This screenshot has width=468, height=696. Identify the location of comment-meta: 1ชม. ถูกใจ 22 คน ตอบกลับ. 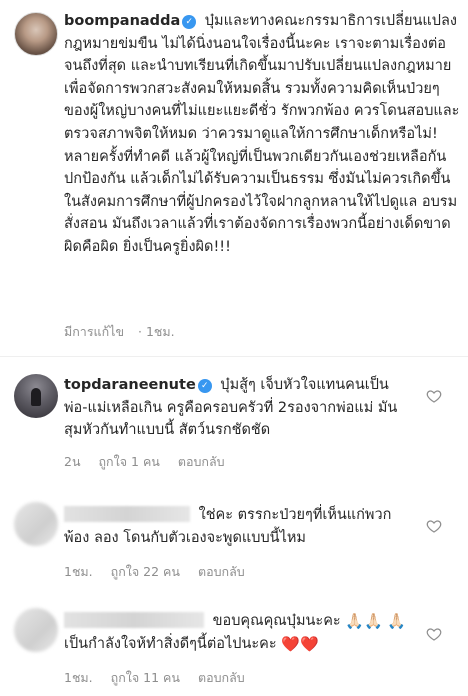
(161, 572).